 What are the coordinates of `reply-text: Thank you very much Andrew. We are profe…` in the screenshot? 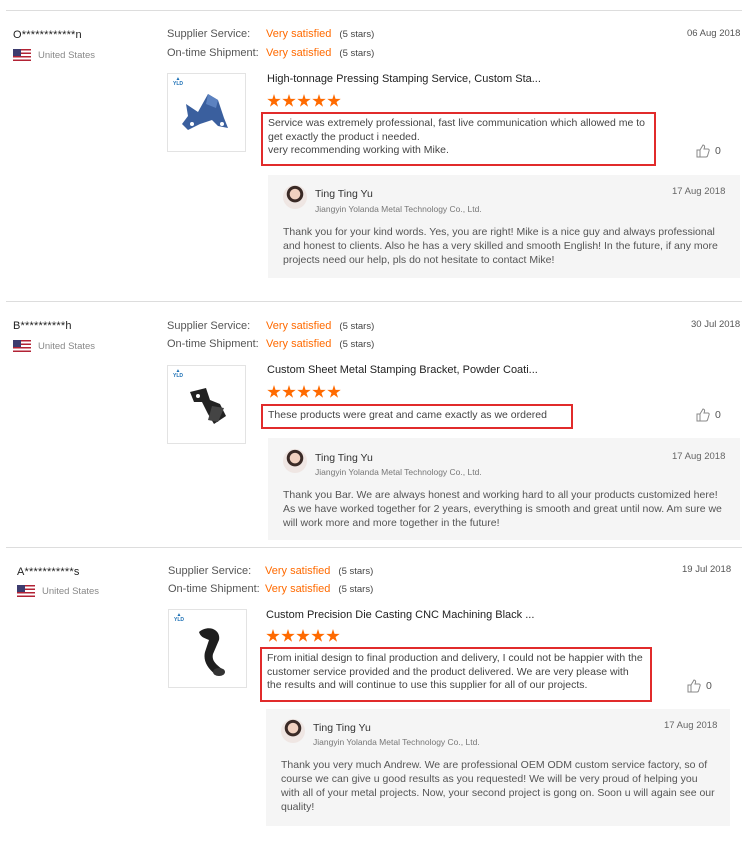 It's located at (498, 786).